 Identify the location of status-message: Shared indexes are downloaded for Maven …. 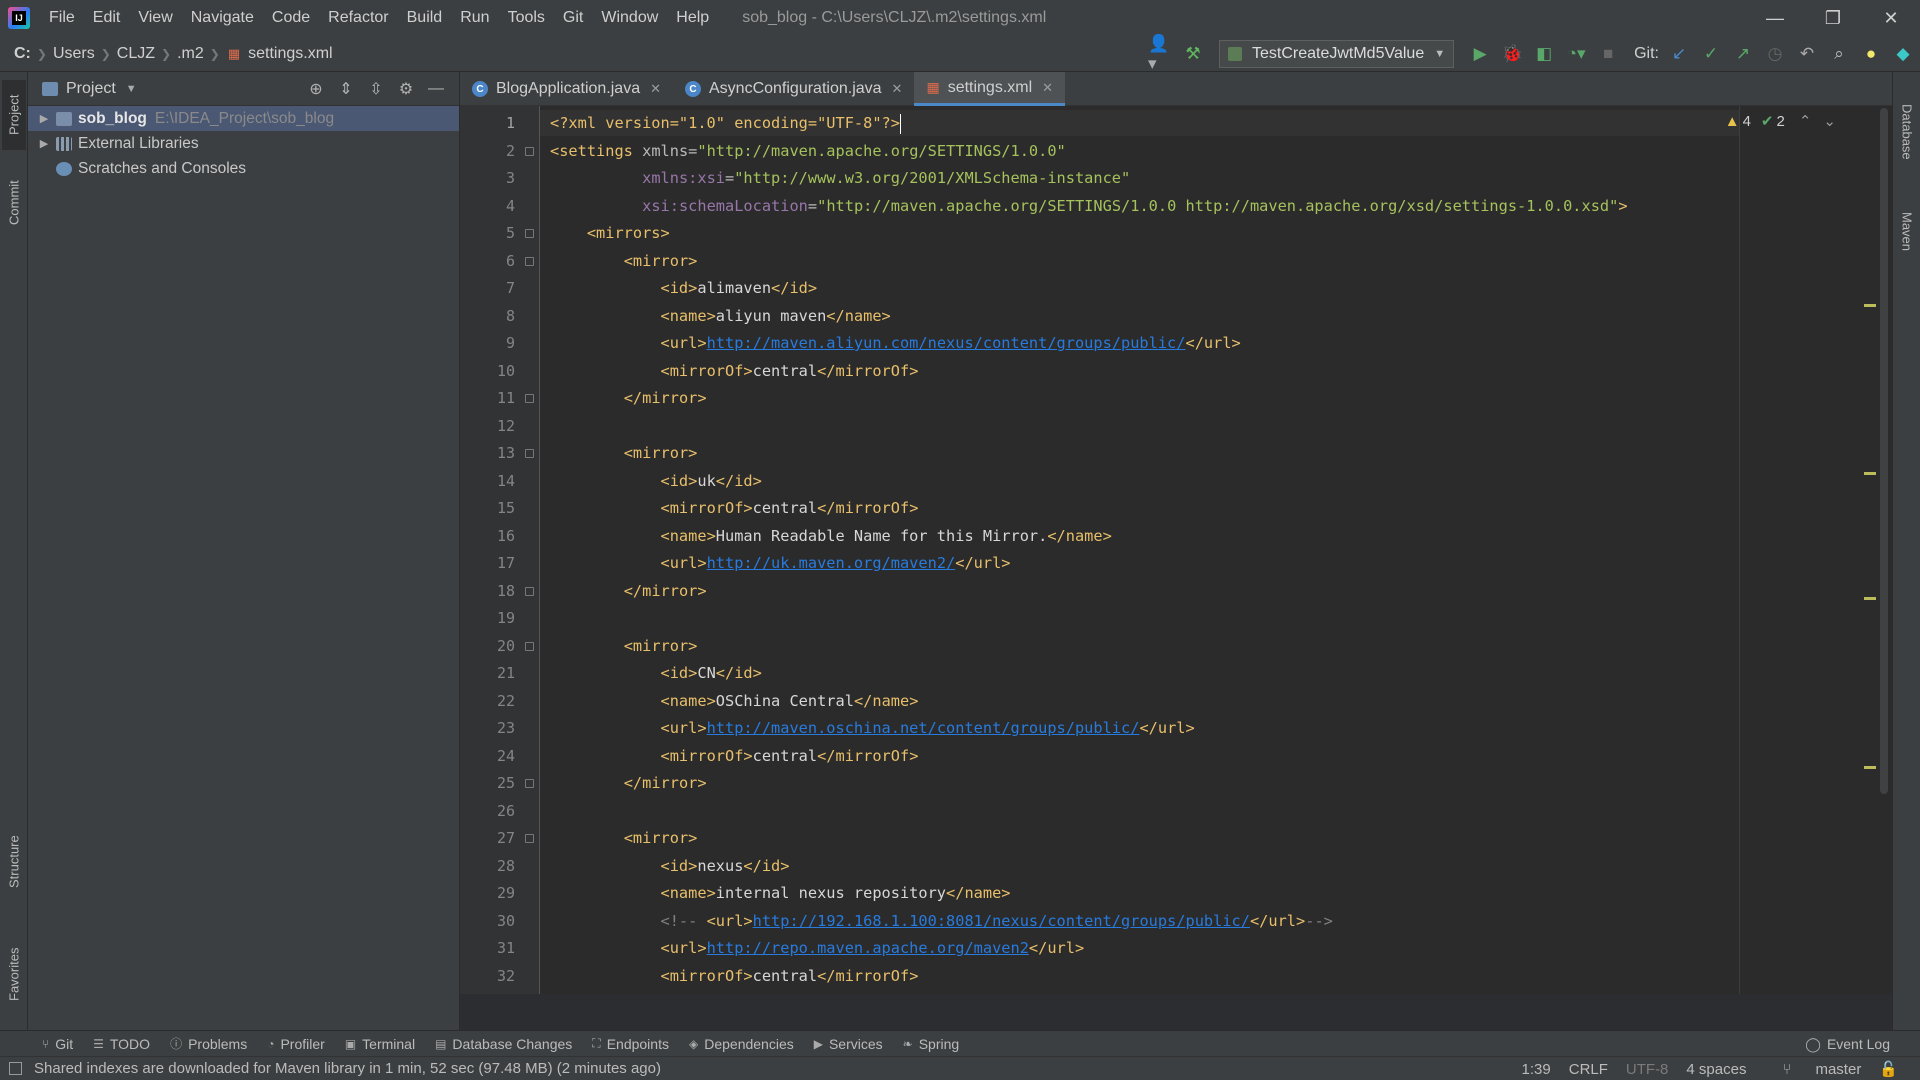
(347, 1068).